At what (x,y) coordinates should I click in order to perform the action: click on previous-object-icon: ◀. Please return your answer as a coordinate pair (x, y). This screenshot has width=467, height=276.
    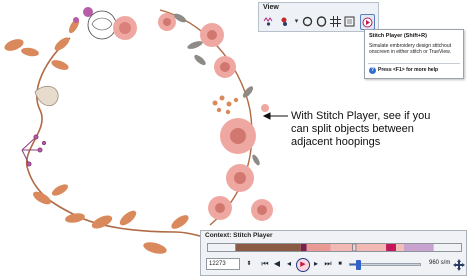
    Looking at the image, I should click on (277, 264).